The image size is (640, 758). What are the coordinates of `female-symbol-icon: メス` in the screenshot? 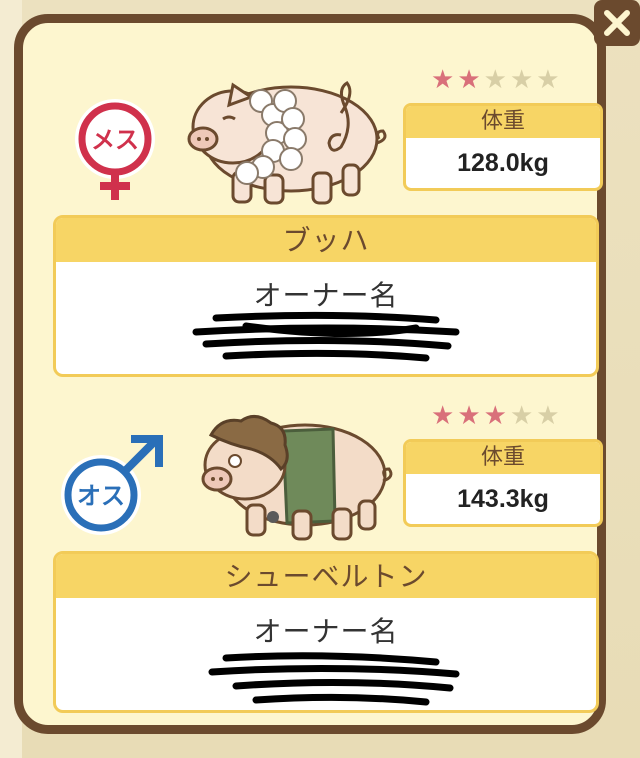 It's located at (117, 152).